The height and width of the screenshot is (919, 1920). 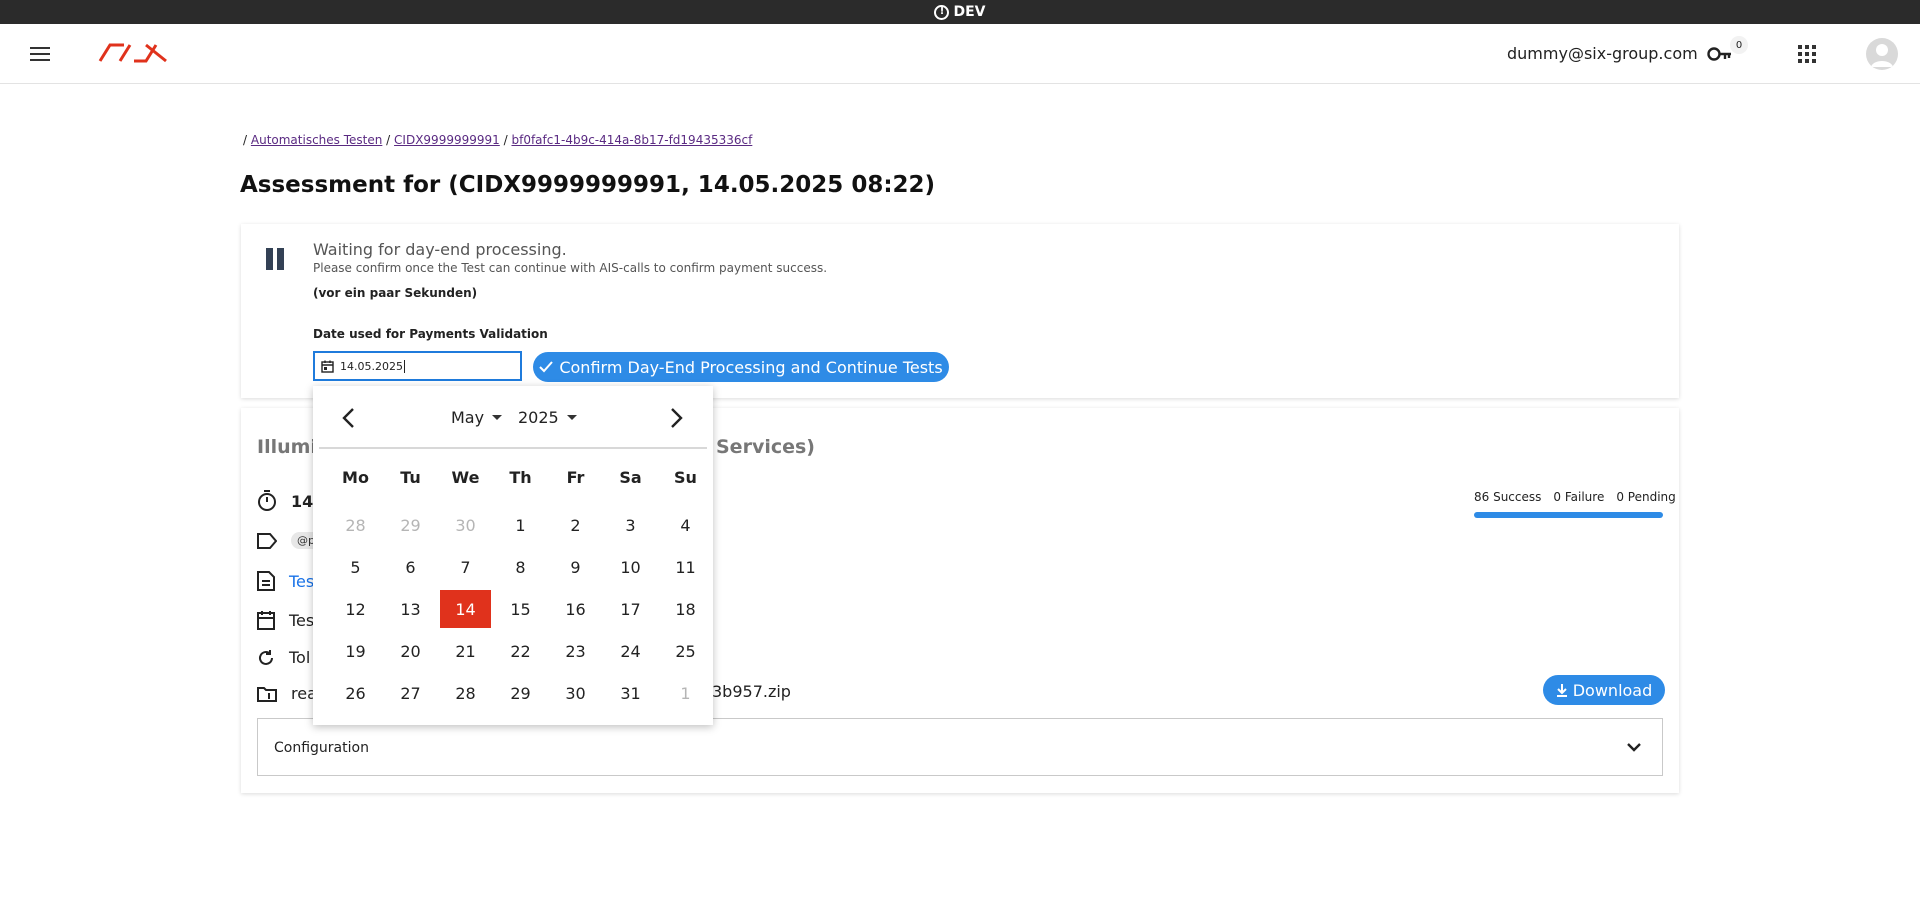 I want to click on calendar-day: 23, so click(x=575, y=651).